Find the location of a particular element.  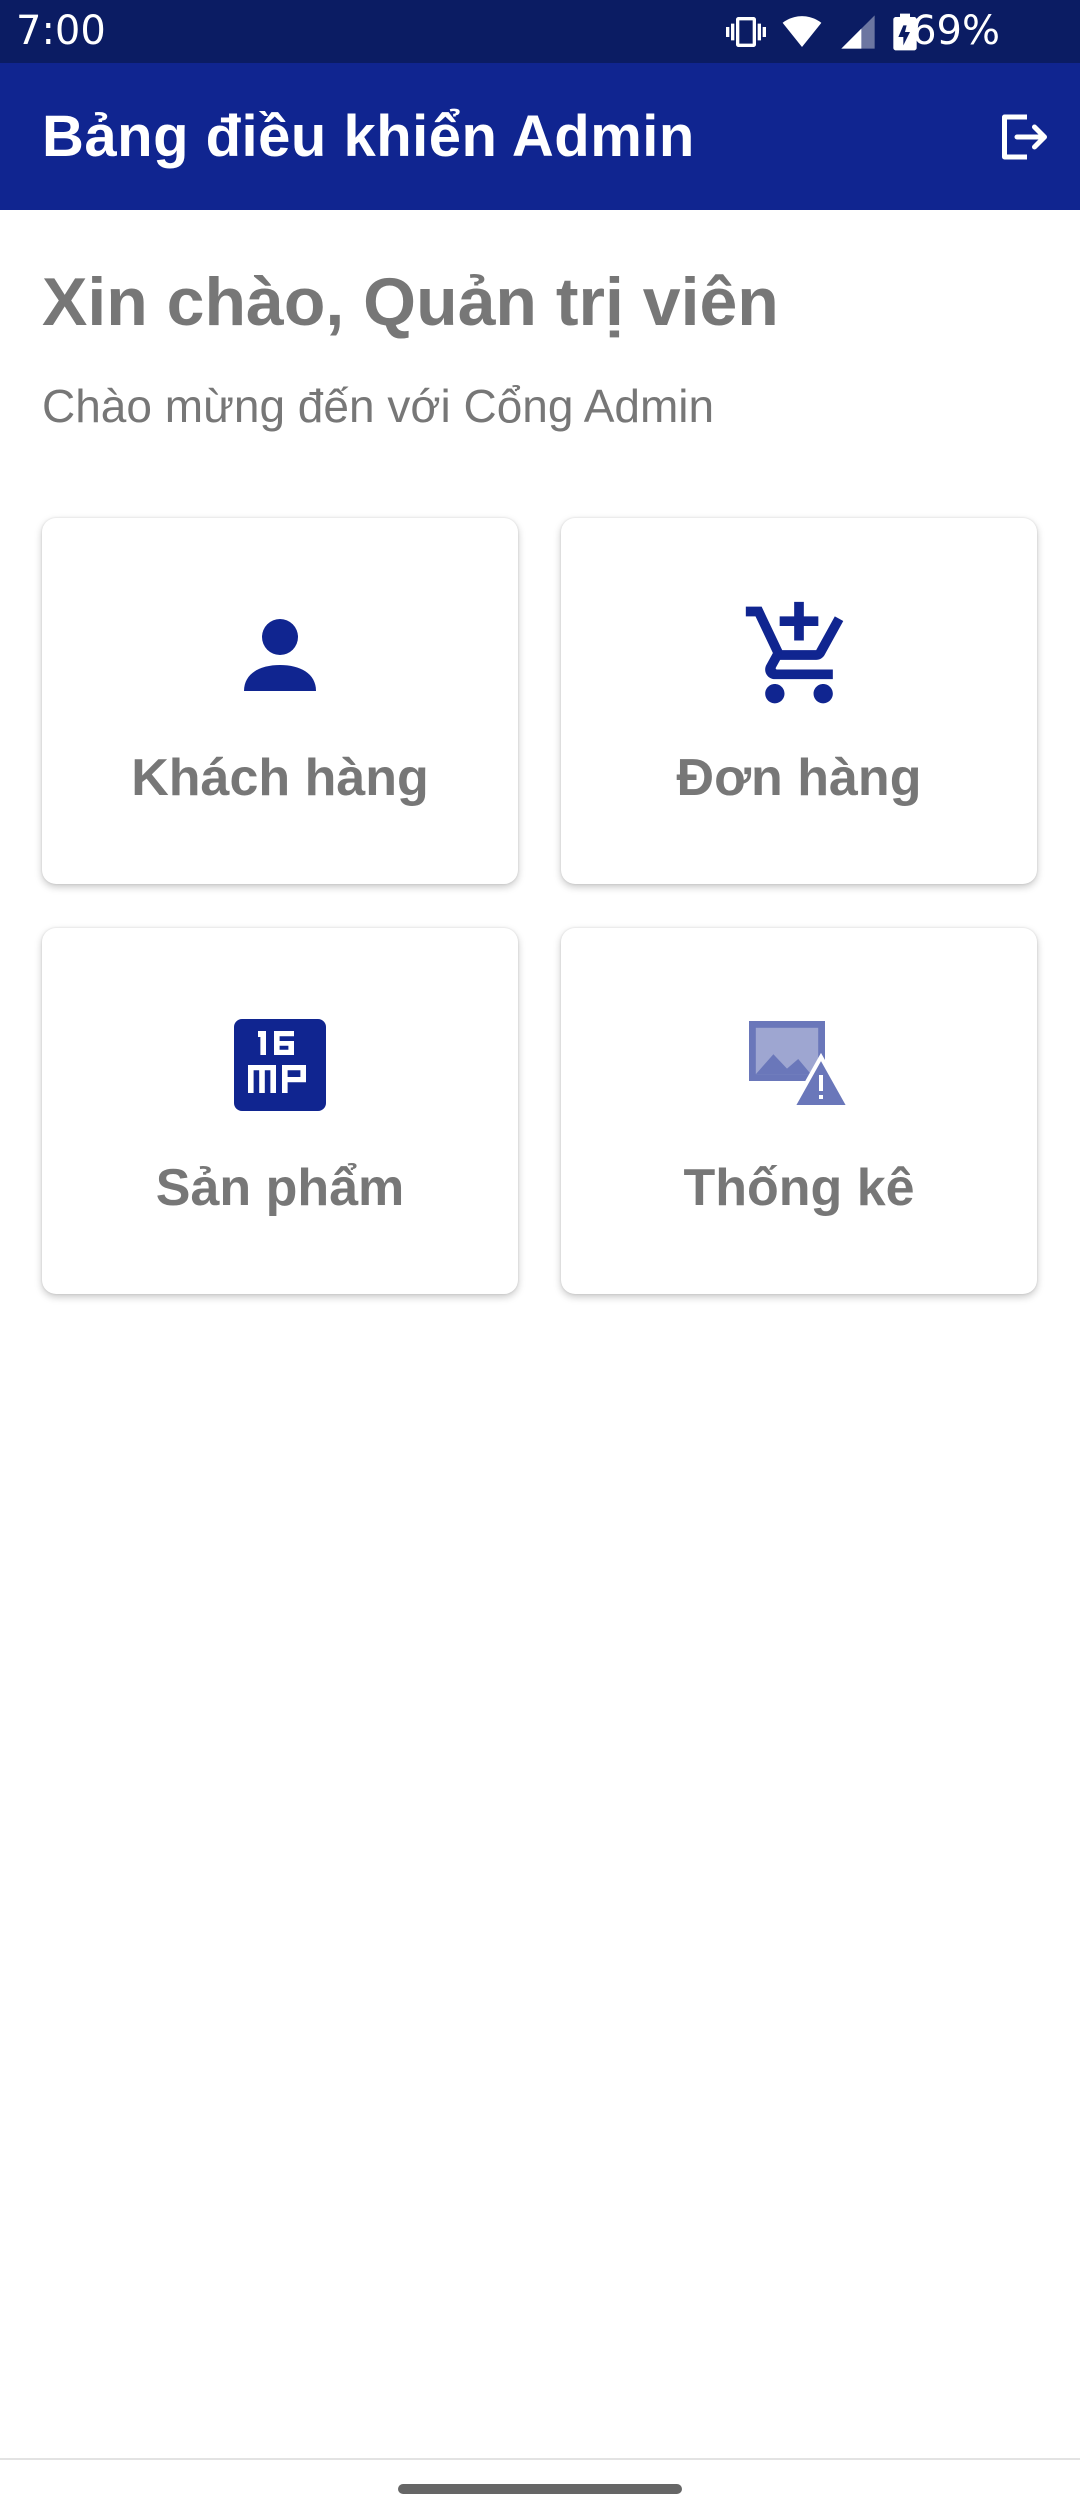

battery-percent: 69% is located at coordinates (955, 31).